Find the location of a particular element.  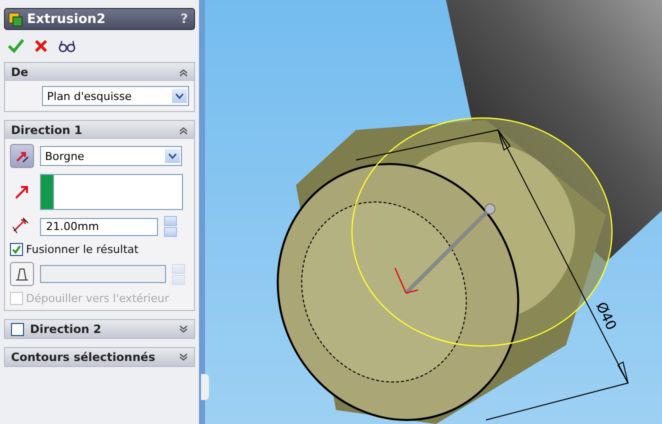

merge-checkbox: Fusionner le résultat is located at coordinates (99, 249).